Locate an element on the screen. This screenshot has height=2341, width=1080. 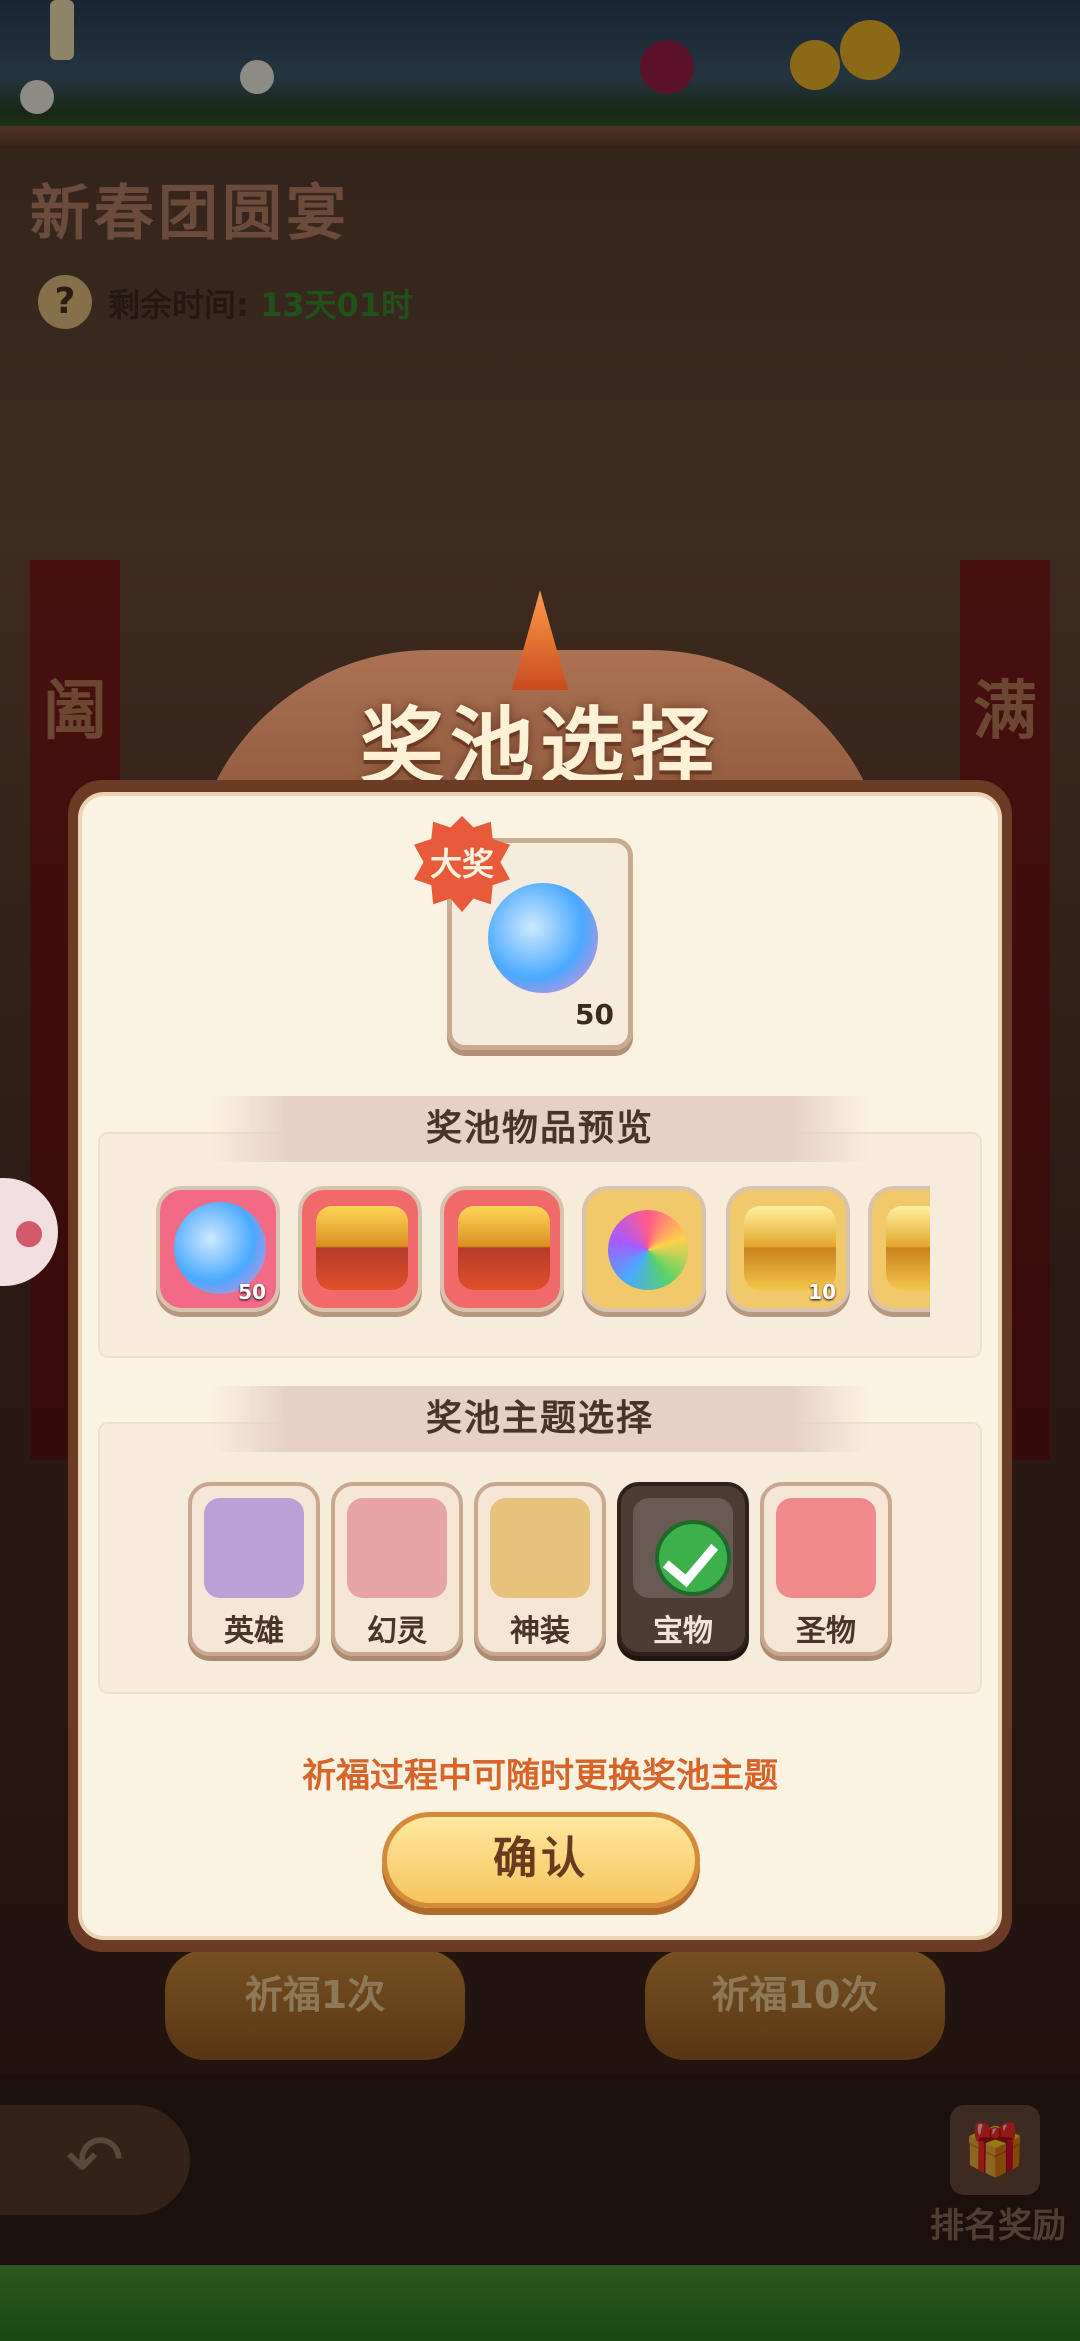
theme-label: 英雄 is located at coordinates (254, 1631).